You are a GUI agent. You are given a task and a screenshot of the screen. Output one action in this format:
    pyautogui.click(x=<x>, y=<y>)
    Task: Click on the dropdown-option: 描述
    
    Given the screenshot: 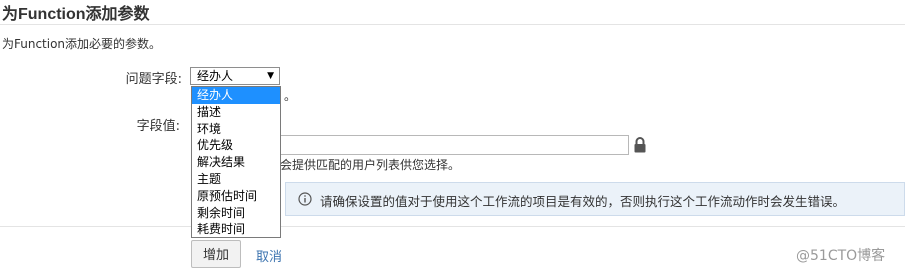 What is the action you would take?
    pyautogui.click(x=236, y=112)
    